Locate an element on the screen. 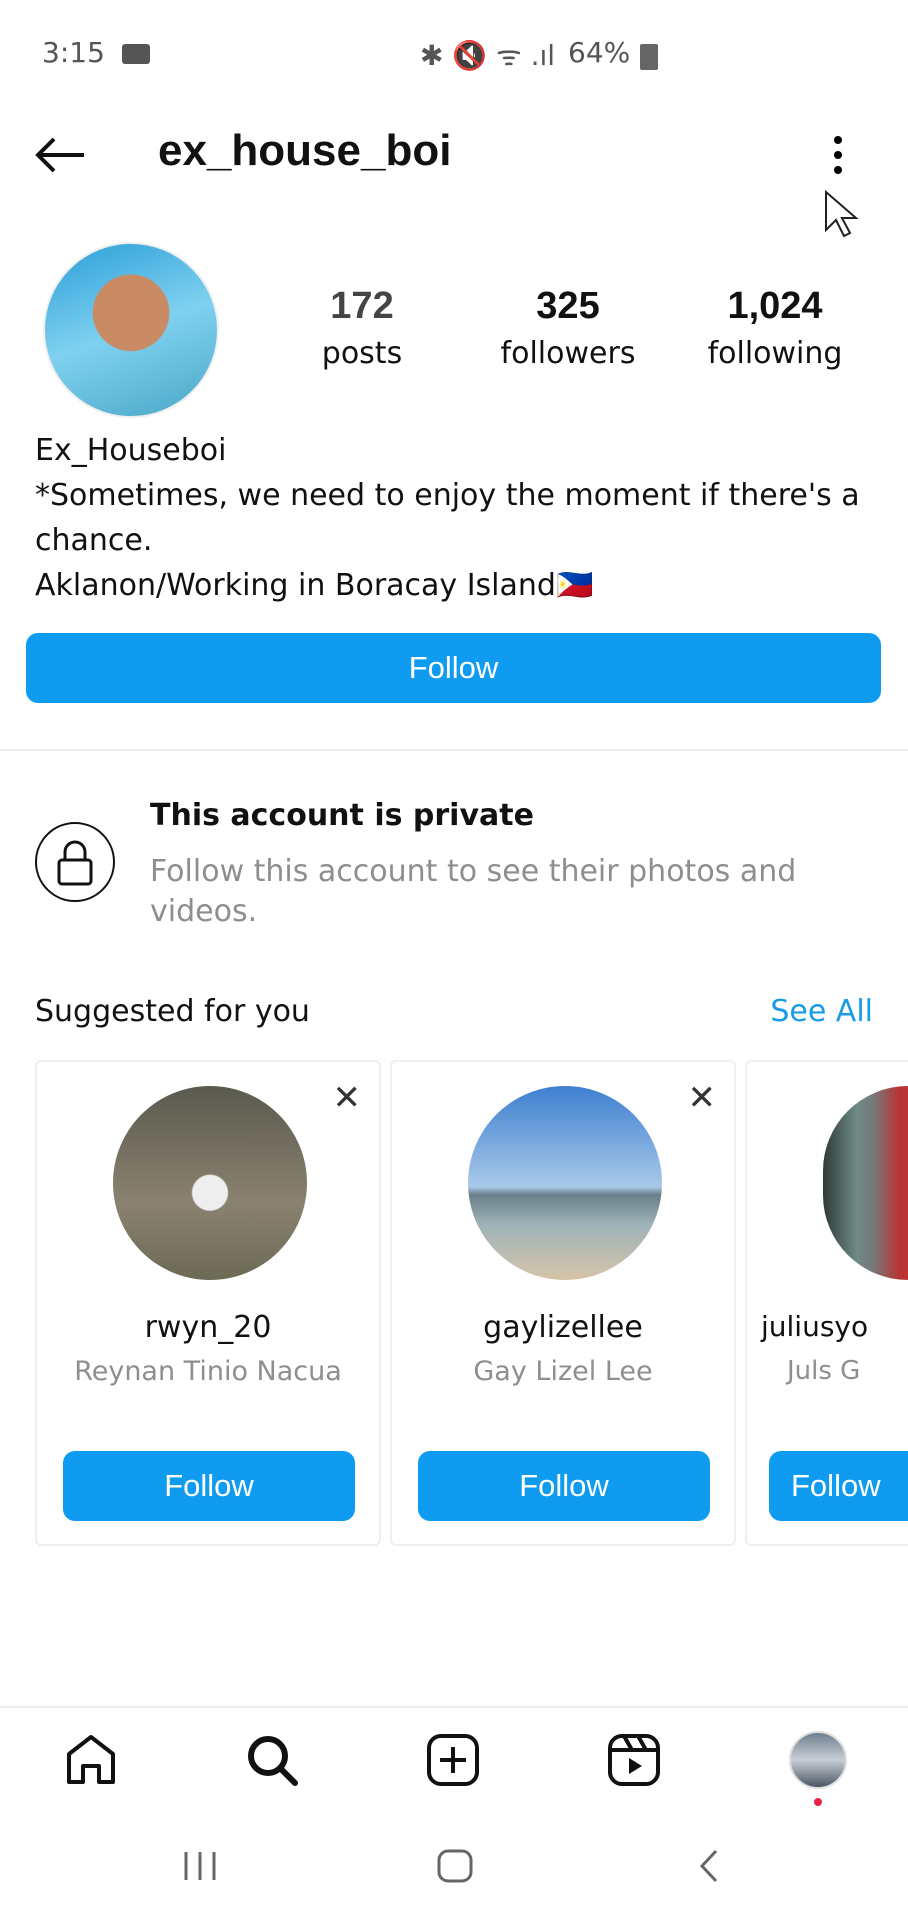 This screenshot has height=1920, width=908. mouse-cursor-icon is located at coordinates (842, 214).